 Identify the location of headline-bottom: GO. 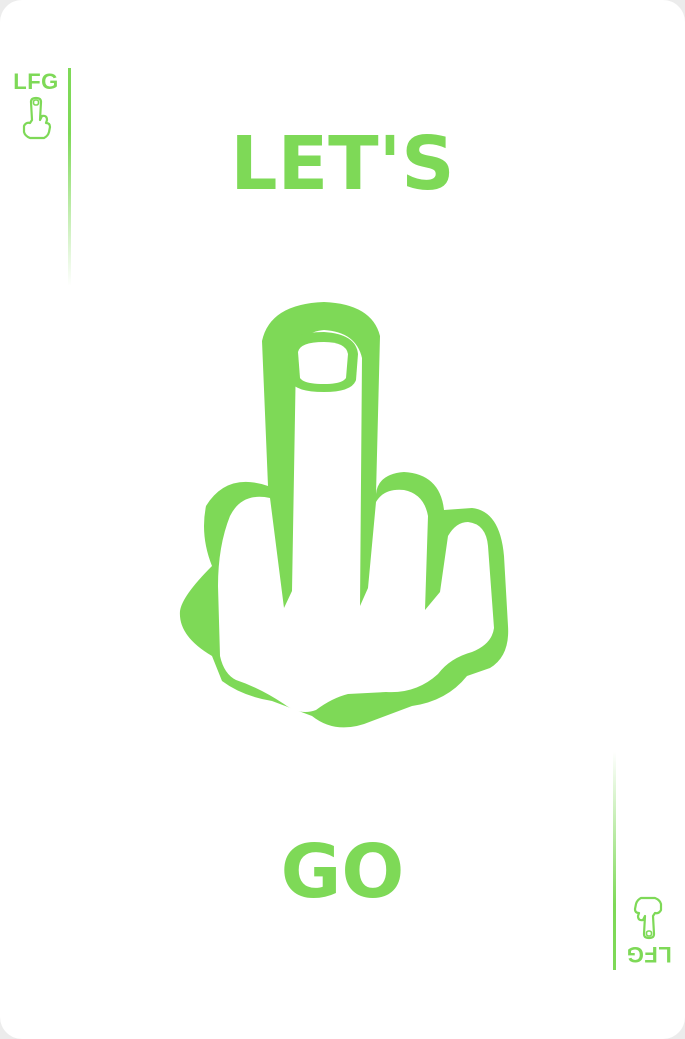
(342, 872).